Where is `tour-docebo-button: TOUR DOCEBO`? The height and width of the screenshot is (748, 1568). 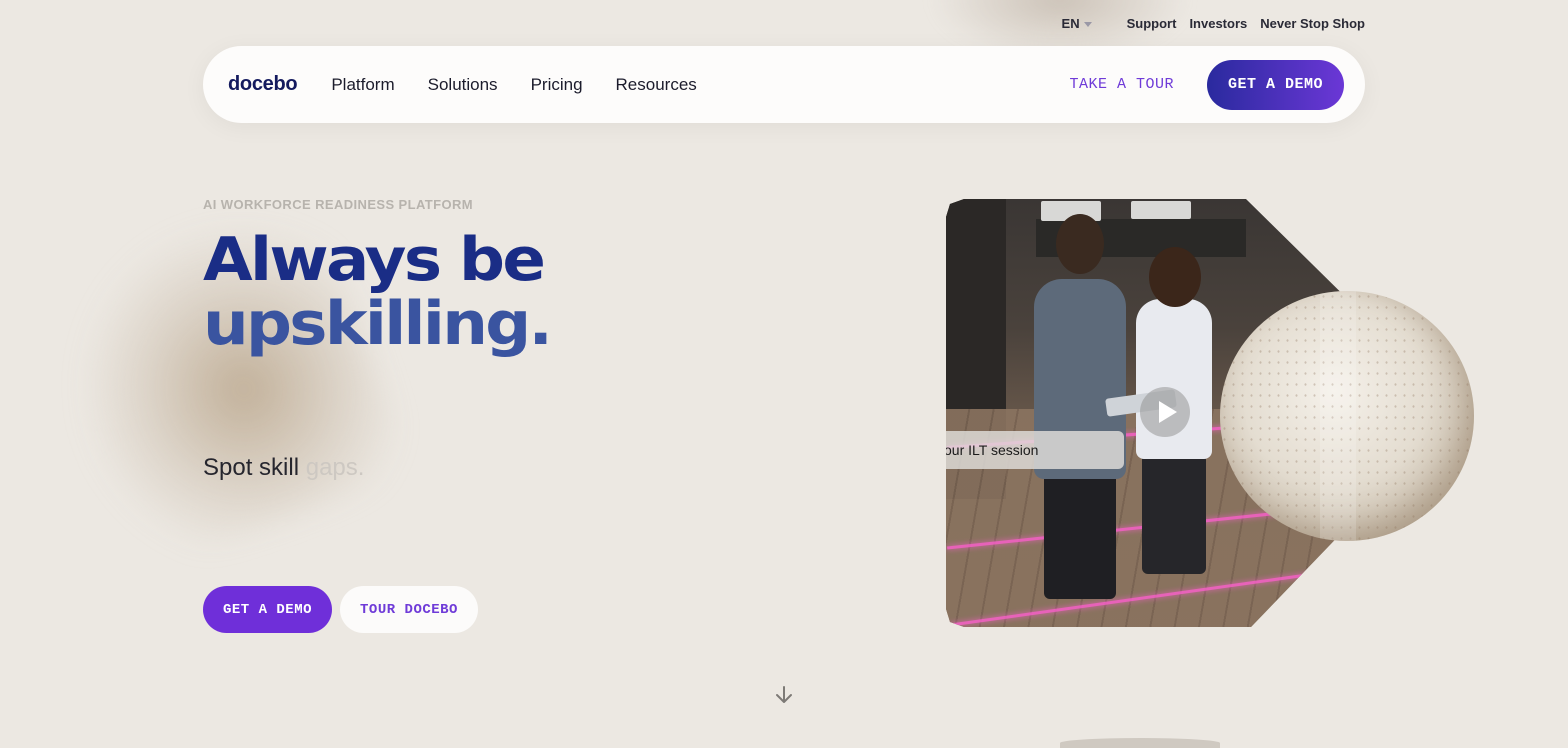 tour-docebo-button: TOUR DOCEBO is located at coordinates (409, 609).